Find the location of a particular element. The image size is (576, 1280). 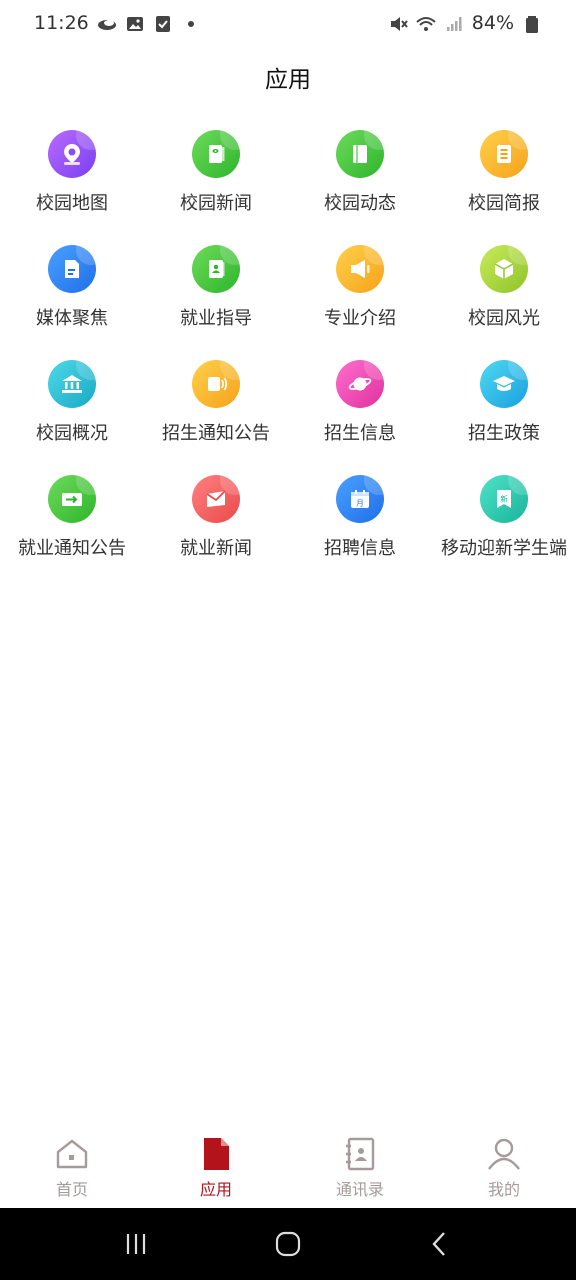

tab-mine: 我的 is located at coordinates (504, 1169).